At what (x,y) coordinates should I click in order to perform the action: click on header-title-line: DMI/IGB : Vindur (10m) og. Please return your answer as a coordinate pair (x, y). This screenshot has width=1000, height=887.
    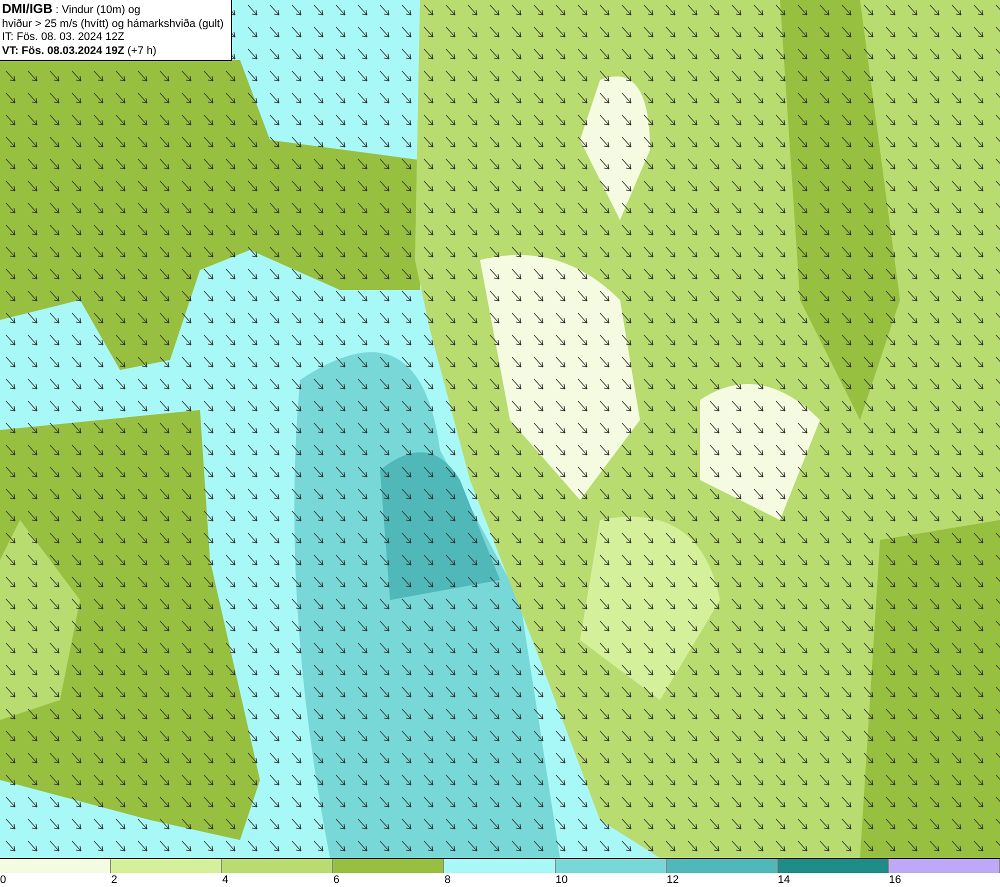
    Looking at the image, I should click on (72, 10).